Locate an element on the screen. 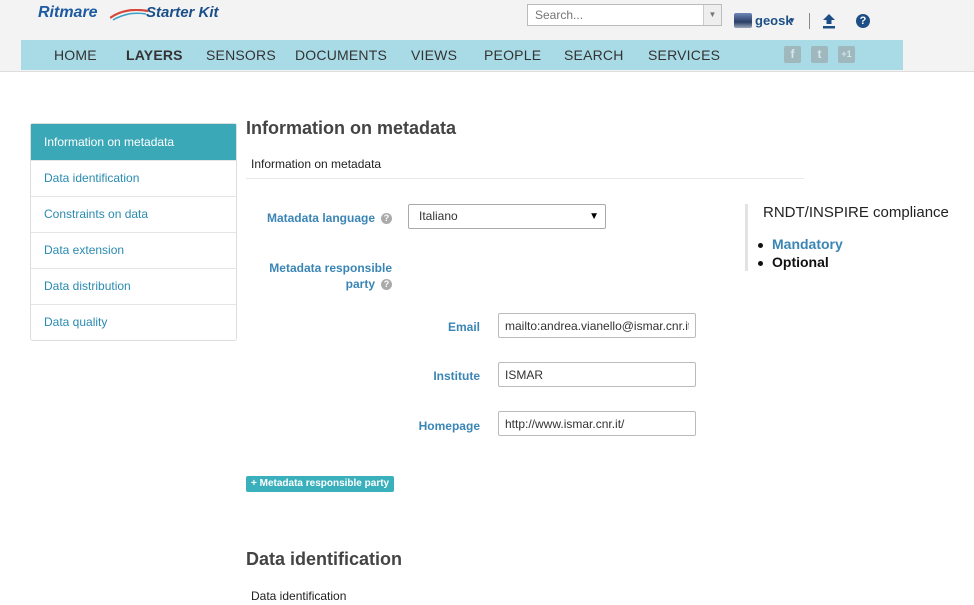  legend-mandatory: Mandatory is located at coordinates (800, 244).